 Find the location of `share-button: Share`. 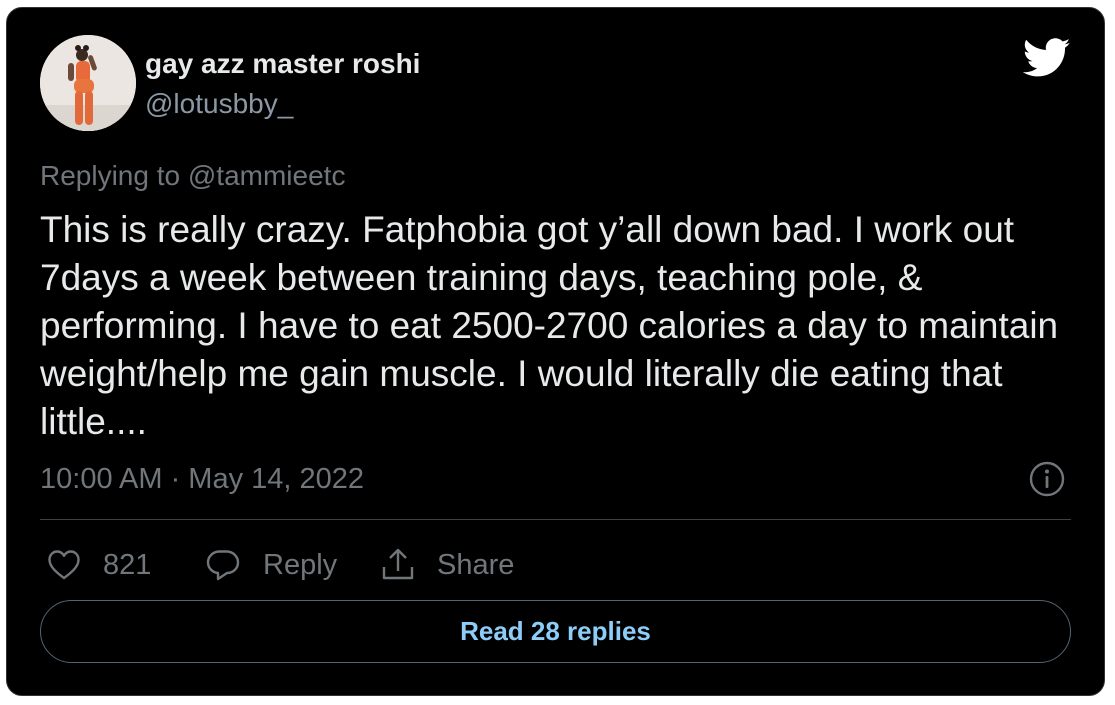

share-button: Share is located at coordinates (447, 565).